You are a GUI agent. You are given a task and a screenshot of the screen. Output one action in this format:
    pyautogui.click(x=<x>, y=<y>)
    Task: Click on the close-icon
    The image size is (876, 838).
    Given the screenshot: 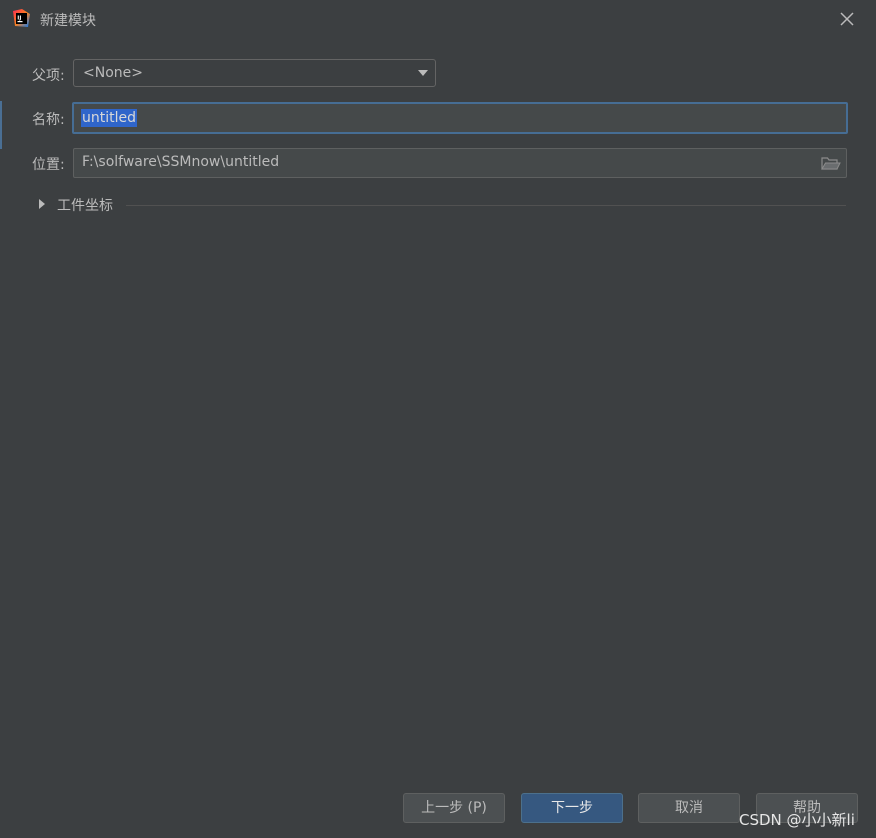 What is the action you would take?
    pyautogui.click(x=847, y=19)
    